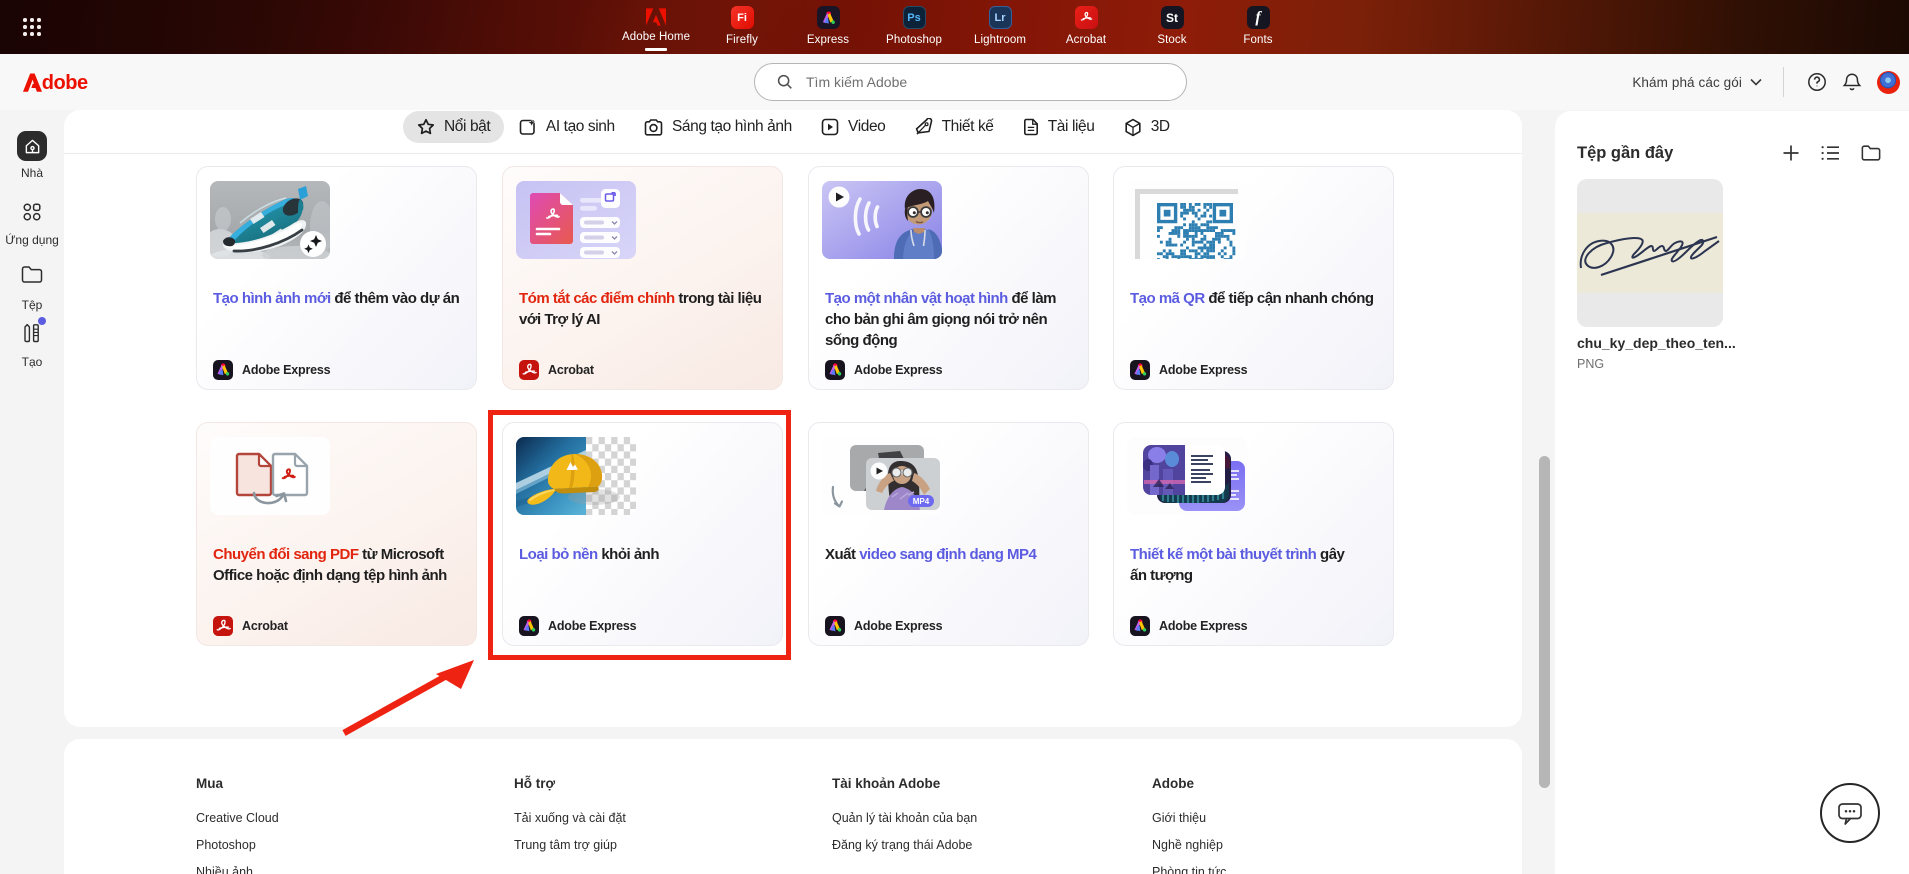 The width and height of the screenshot is (1909, 874). I want to click on svg-text: dobe, so click(65, 82).